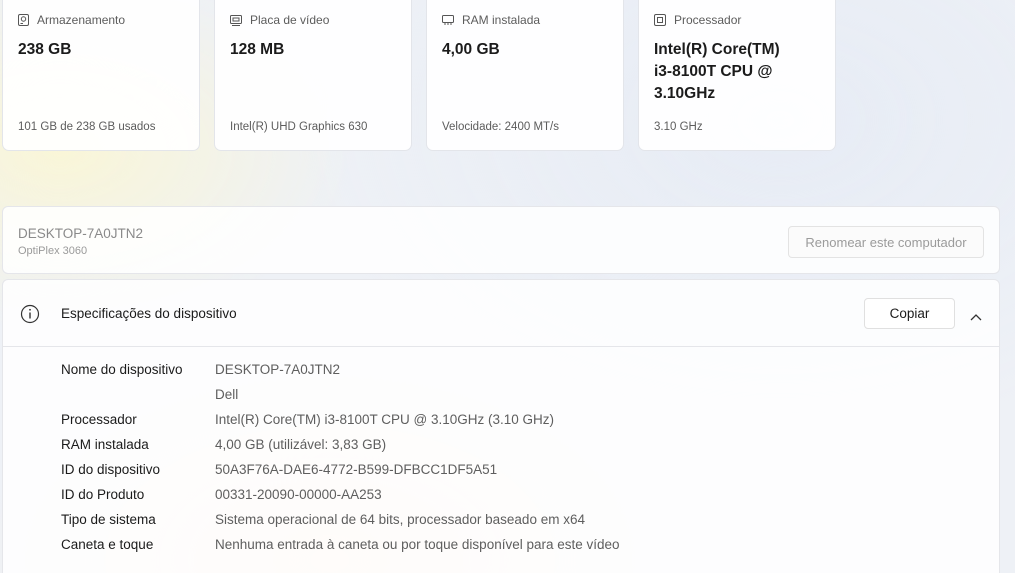 This screenshot has height=573, width=1015. Describe the element at coordinates (122, 369) in the screenshot. I see `spec-key: Nome do dispositivo` at that location.